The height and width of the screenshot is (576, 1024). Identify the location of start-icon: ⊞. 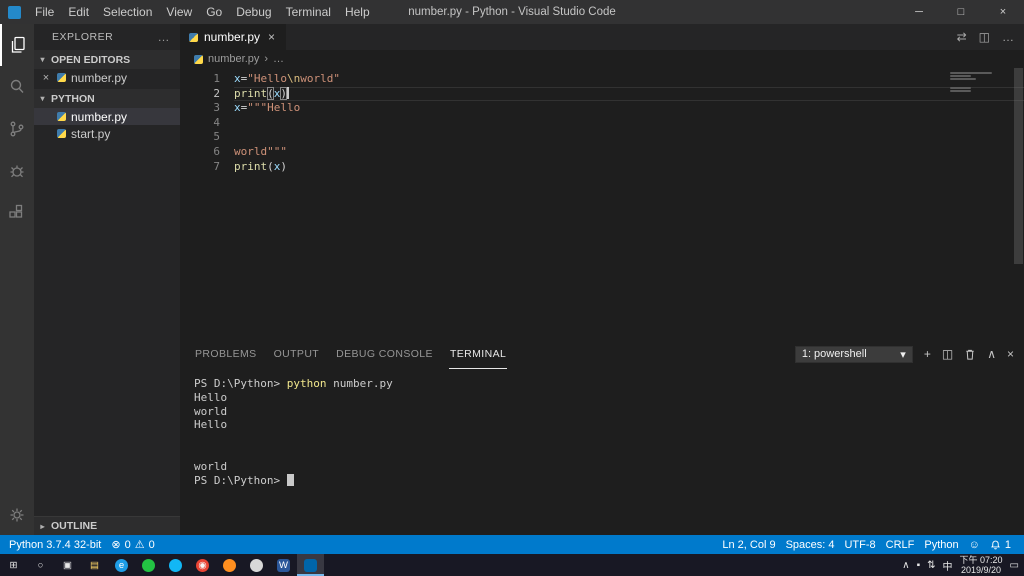
(13, 565).